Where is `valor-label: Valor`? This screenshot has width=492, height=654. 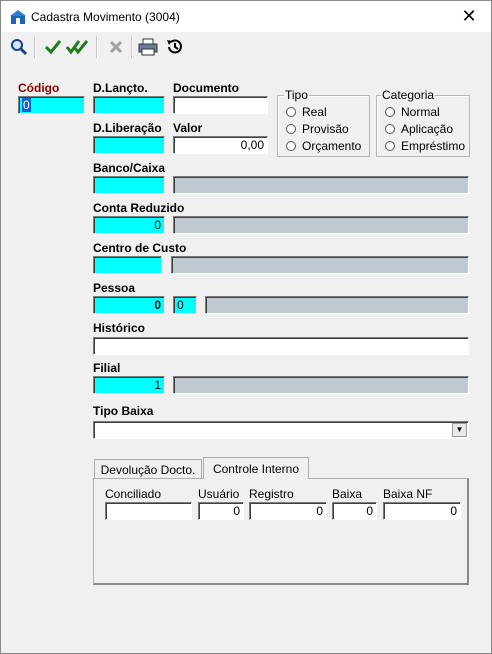
valor-label: Valor is located at coordinates (188, 128).